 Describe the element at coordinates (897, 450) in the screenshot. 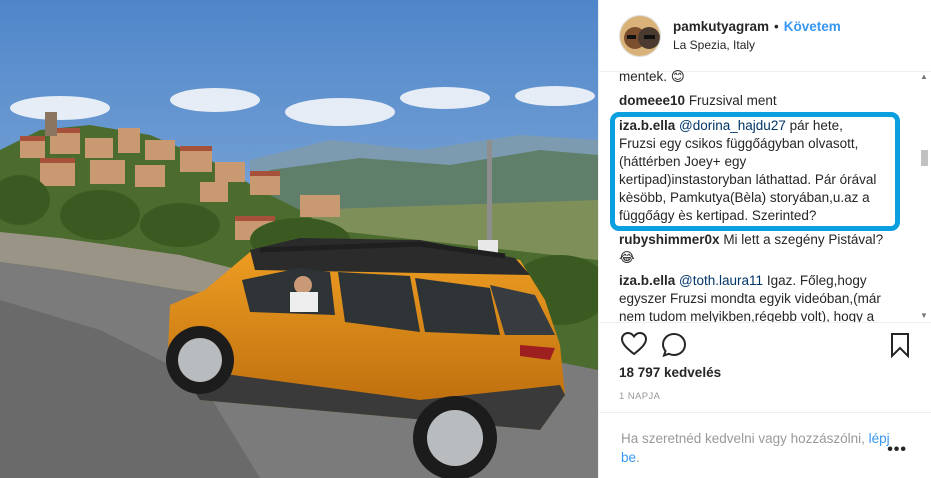

I see `more-options-icon: •••` at that location.